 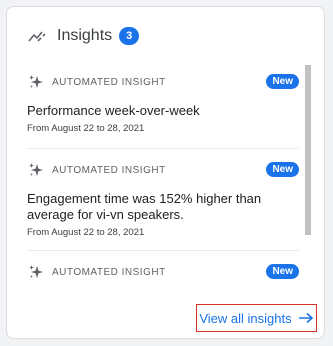 I want to click on insight-item: AUTOMATED INSIGHT New, so click(x=163, y=268).